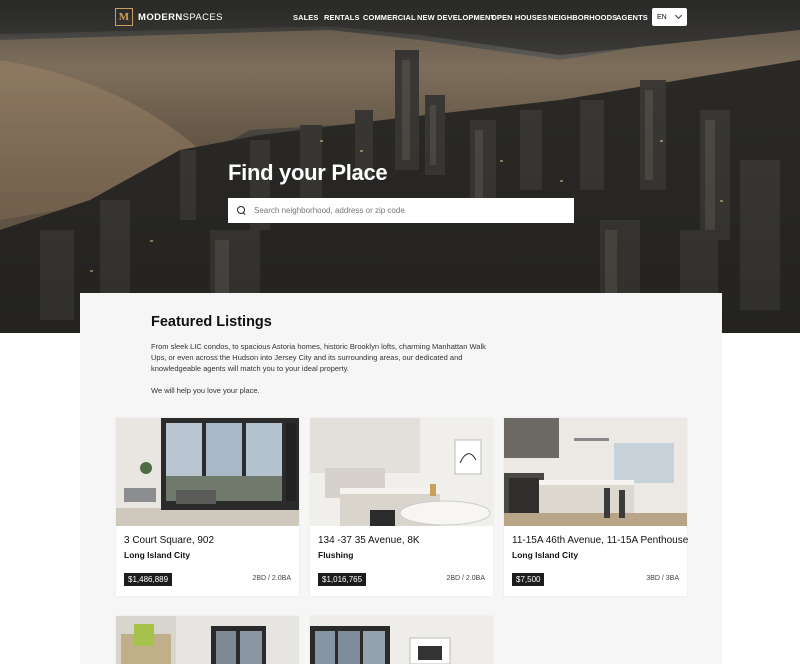 This screenshot has height=664, width=800. What do you see at coordinates (336, 555) in the screenshot?
I see `listing-neighborhood: Flushing` at bounding box center [336, 555].